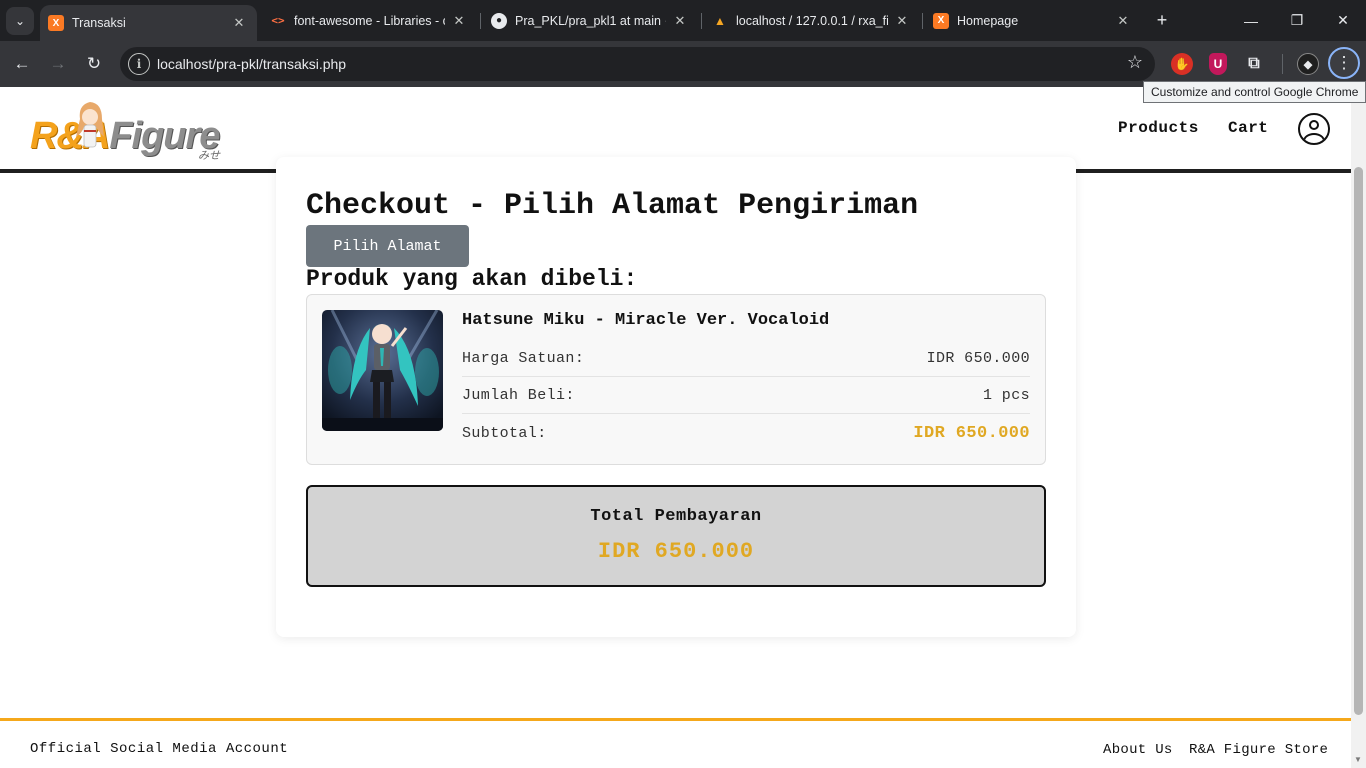  I want to click on nav-products-link: Products, so click(1158, 128).